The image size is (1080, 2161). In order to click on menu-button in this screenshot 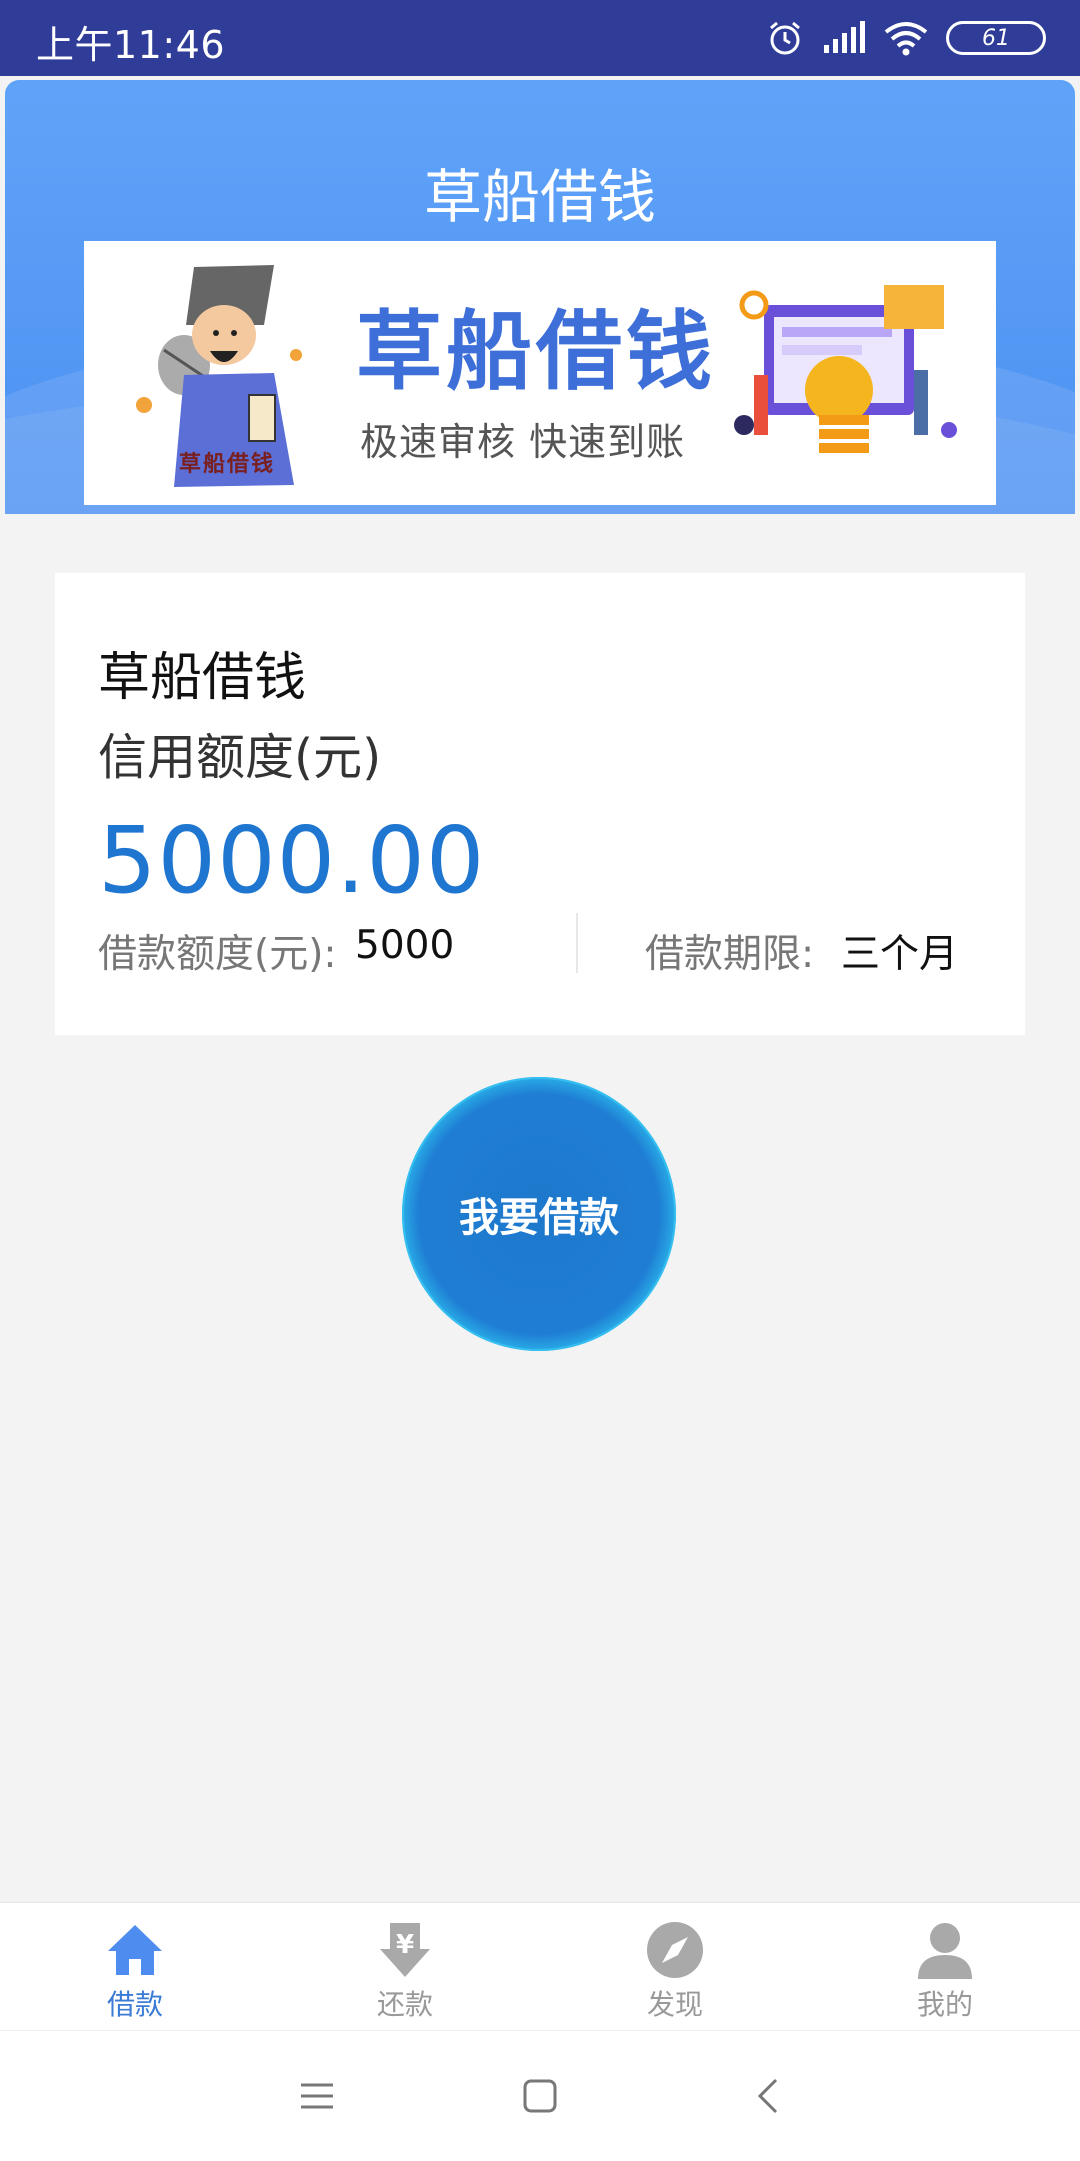, I will do `click(317, 2096)`.